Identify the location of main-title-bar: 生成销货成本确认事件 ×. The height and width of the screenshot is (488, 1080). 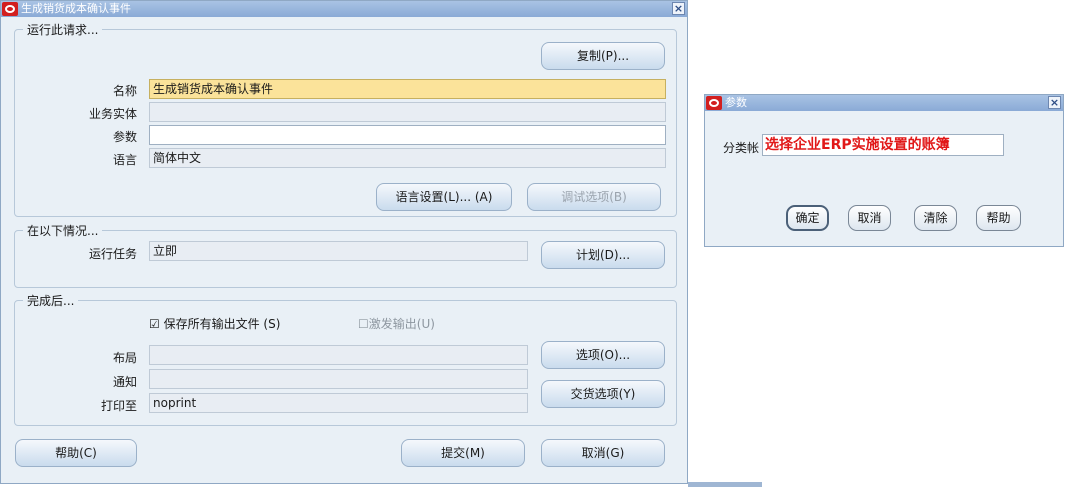
(344, 9).